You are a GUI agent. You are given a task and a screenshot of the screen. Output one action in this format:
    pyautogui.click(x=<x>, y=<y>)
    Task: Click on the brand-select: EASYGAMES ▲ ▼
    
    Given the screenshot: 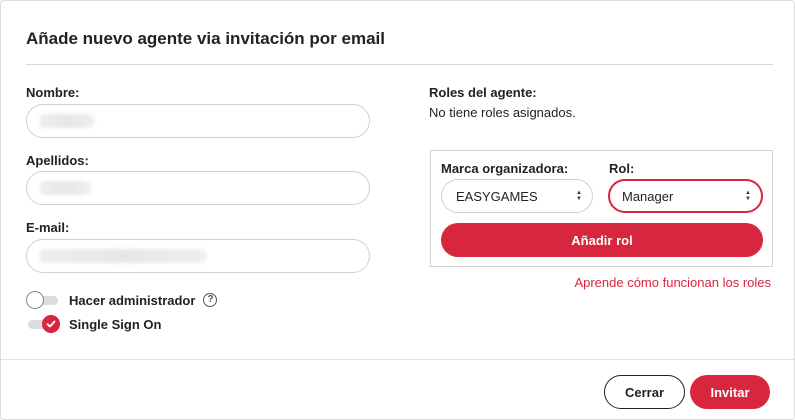 What is the action you would take?
    pyautogui.click(x=517, y=196)
    